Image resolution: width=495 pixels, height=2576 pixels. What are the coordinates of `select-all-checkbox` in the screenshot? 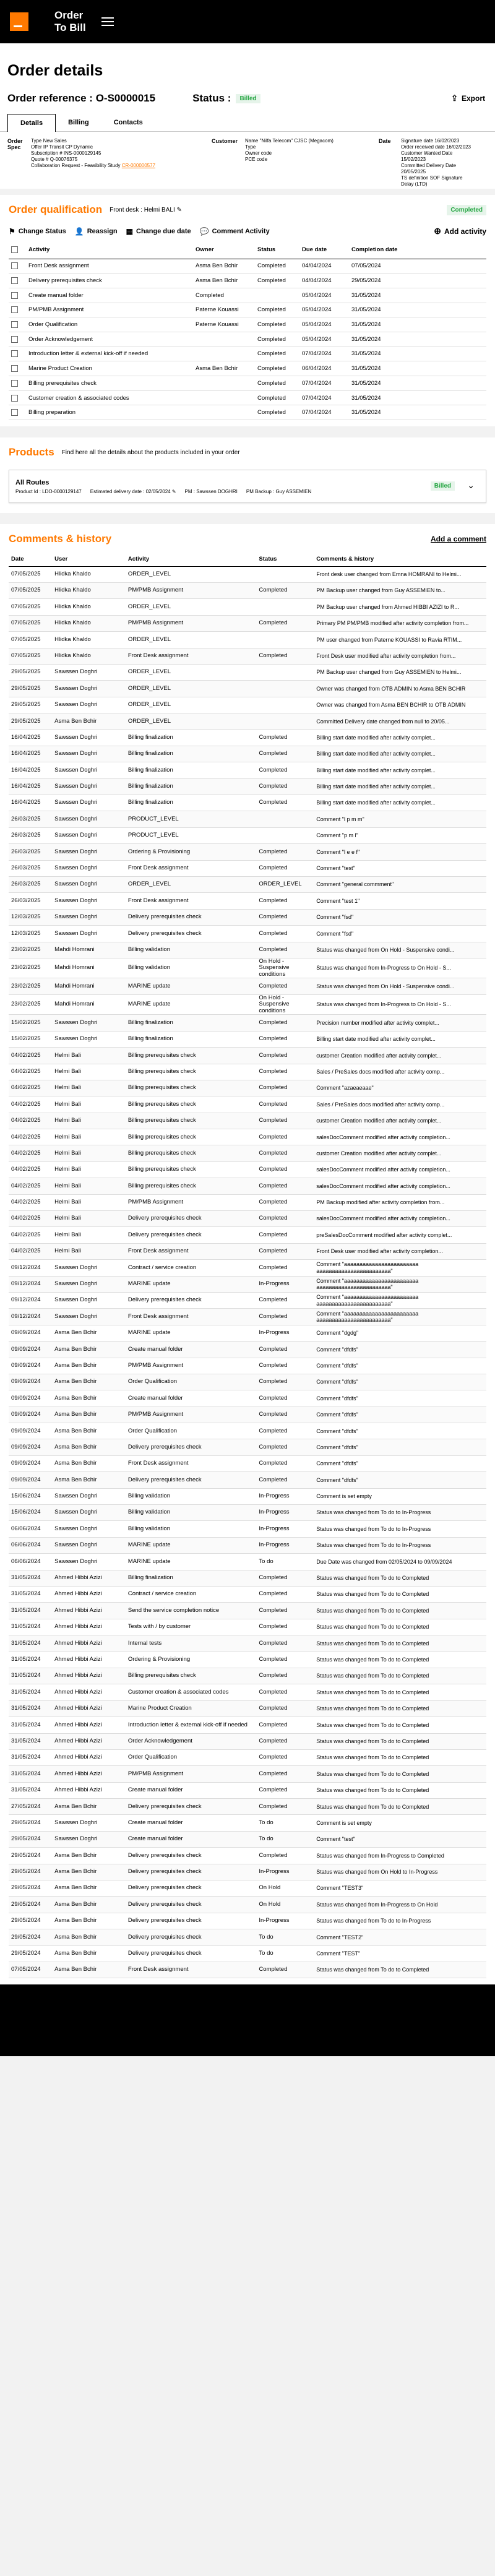 It's located at (14, 250).